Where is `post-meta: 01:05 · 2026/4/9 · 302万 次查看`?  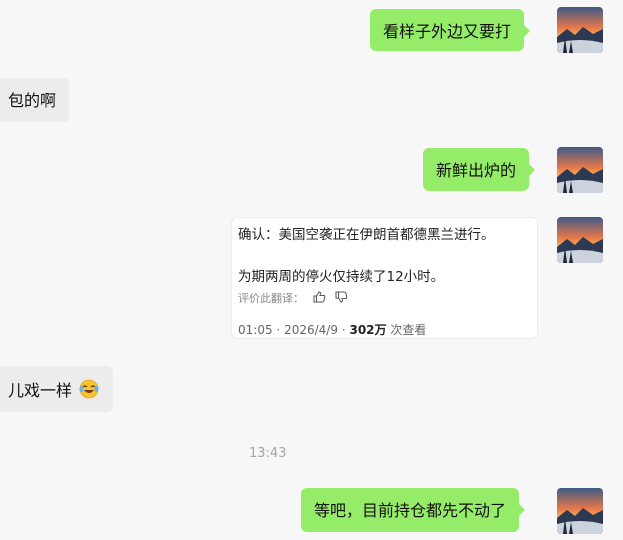
post-meta: 01:05 · 2026/4/9 · 302万 次查看 is located at coordinates (332, 329).